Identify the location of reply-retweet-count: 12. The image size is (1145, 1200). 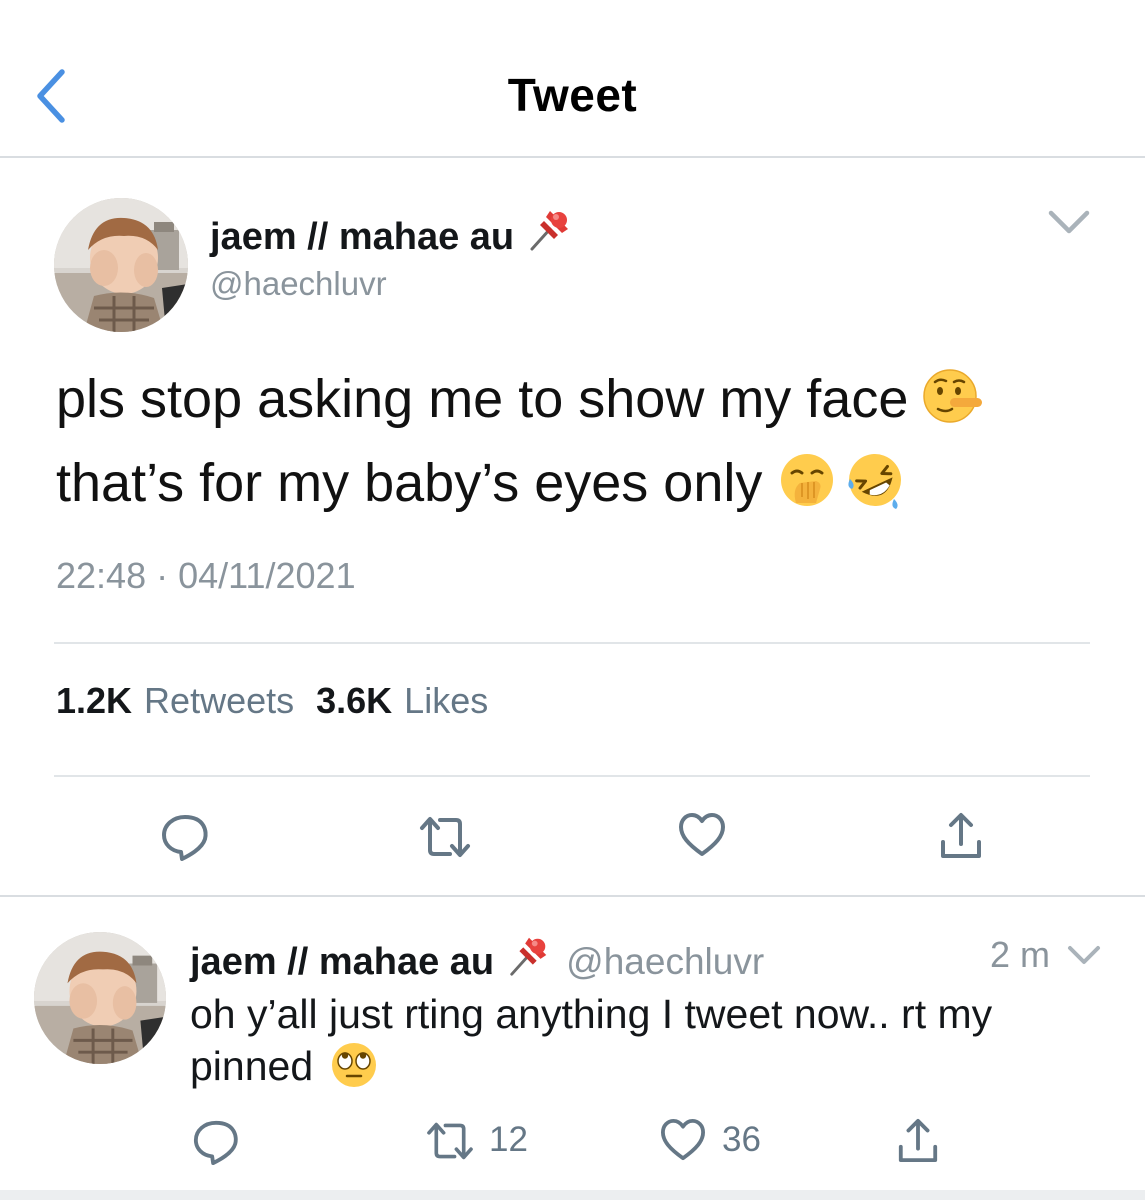
(508, 1139).